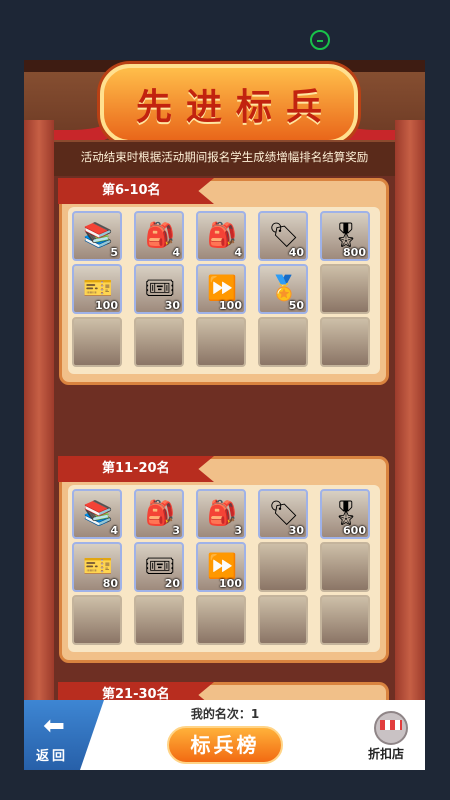 This screenshot has height=800, width=450. I want to click on item-quantity: 800, so click(354, 252).